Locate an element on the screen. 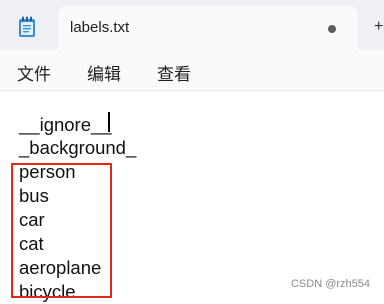 The height and width of the screenshot is (304, 384). notepad-icon is located at coordinates (27, 26).